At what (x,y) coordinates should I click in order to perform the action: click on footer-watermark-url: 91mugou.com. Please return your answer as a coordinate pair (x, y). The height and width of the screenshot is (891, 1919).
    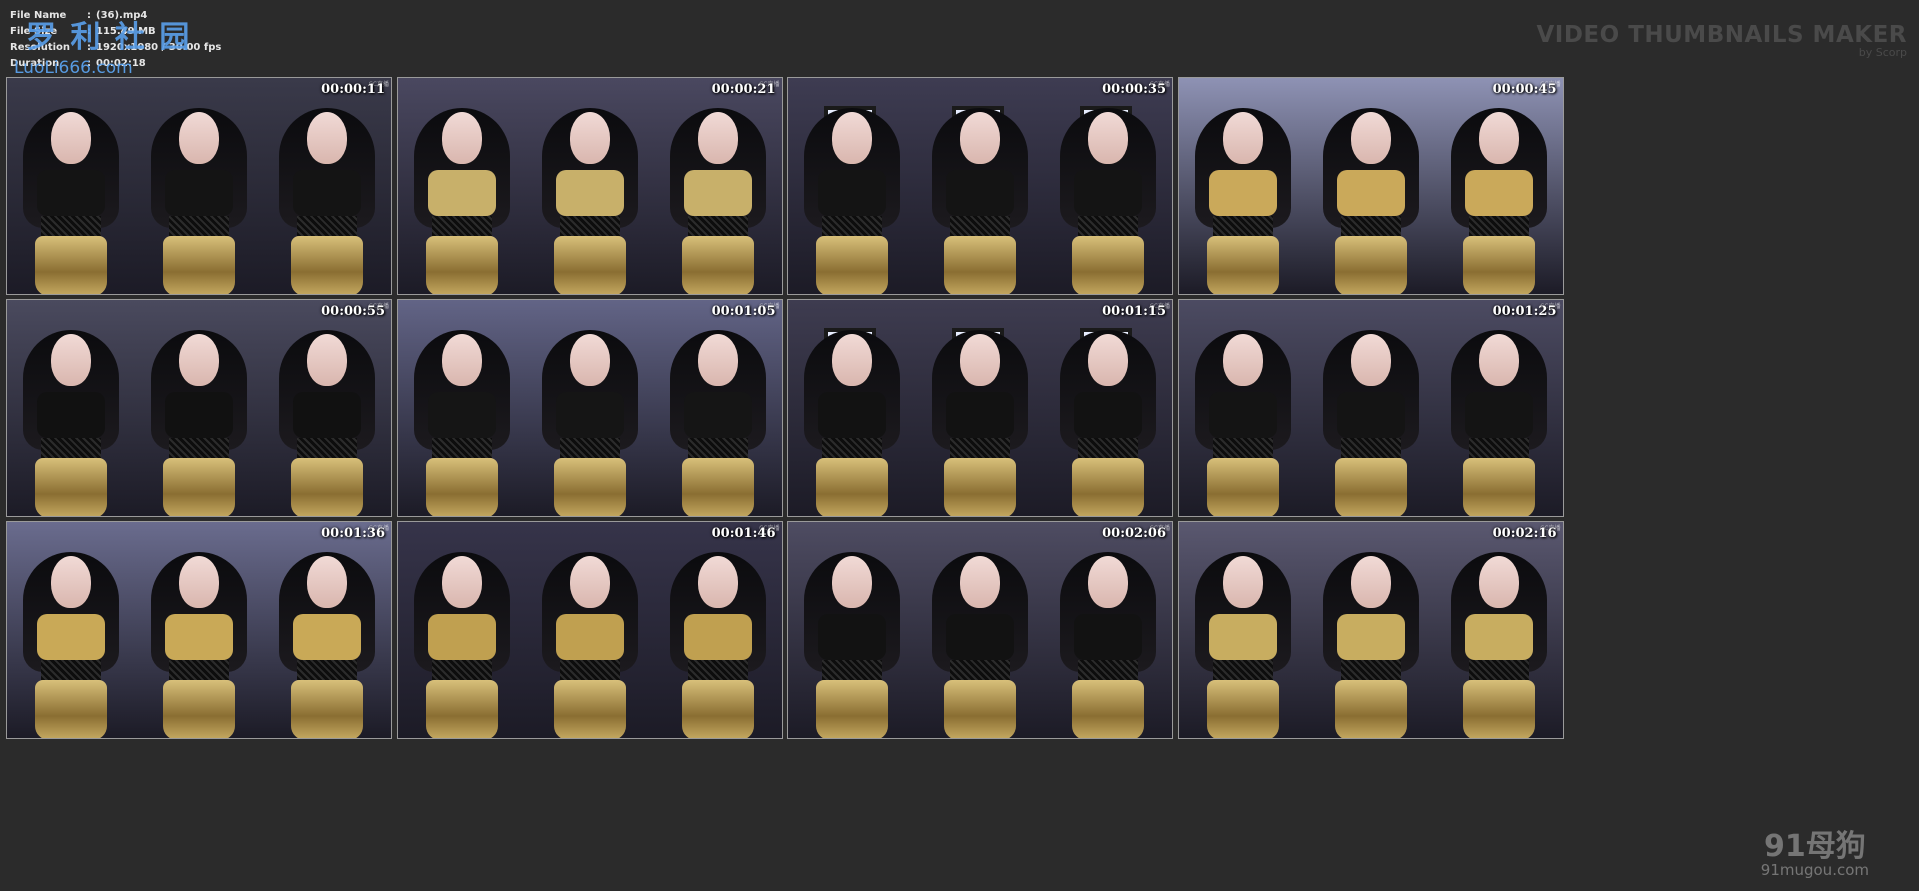
    Looking at the image, I should click on (1814, 870).